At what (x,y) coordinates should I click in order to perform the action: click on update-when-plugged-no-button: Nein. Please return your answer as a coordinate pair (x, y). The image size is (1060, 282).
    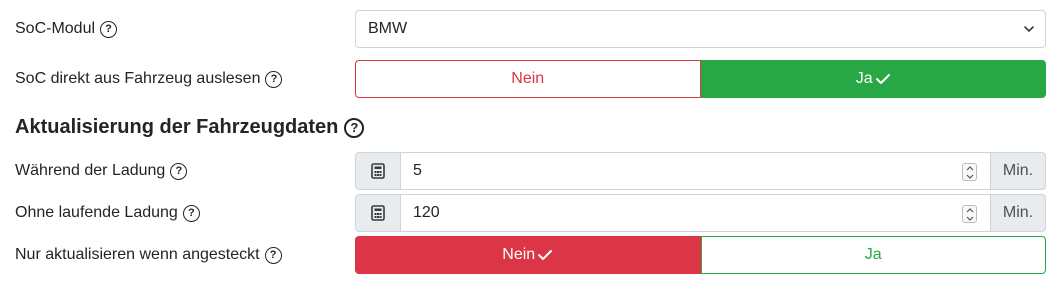
    Looking at the image, I should click on (528, 255).